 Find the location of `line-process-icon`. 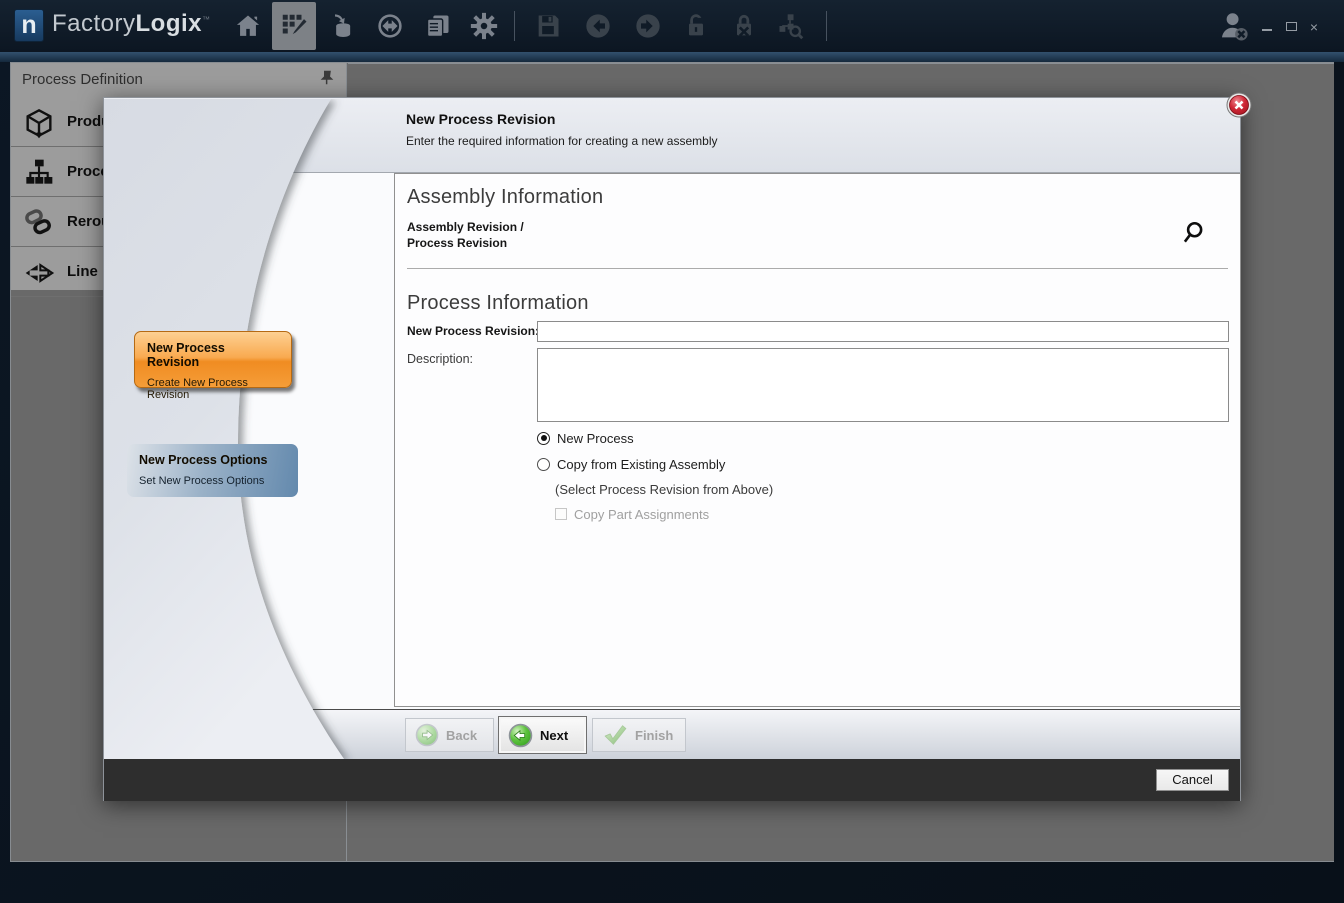

line-process-icon is located at coordinates (40, 273).